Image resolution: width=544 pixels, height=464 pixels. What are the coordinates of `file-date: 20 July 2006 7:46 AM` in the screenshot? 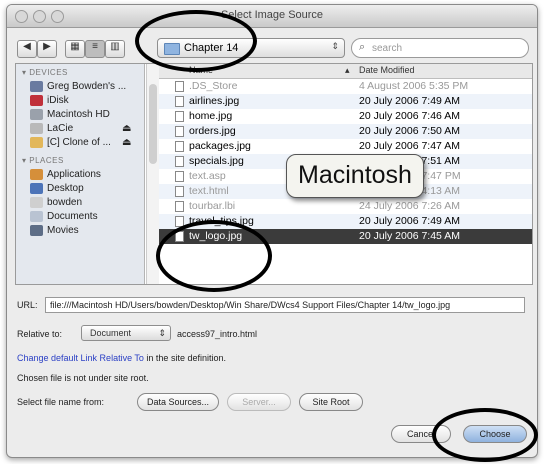 It's located at (409, 116).